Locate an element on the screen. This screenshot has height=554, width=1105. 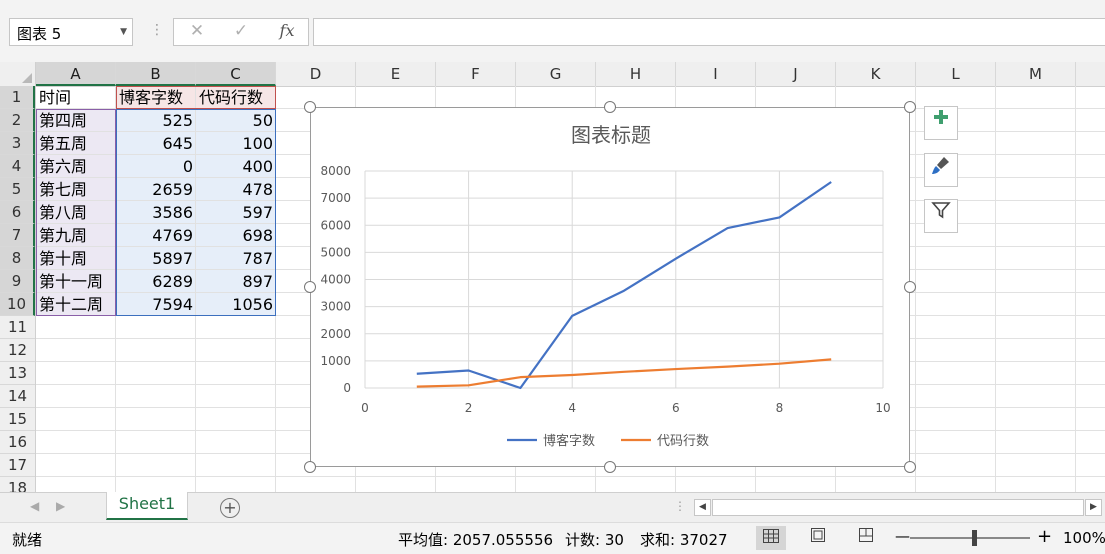
resize-handle-bottom is located at coordinates (610, 467).